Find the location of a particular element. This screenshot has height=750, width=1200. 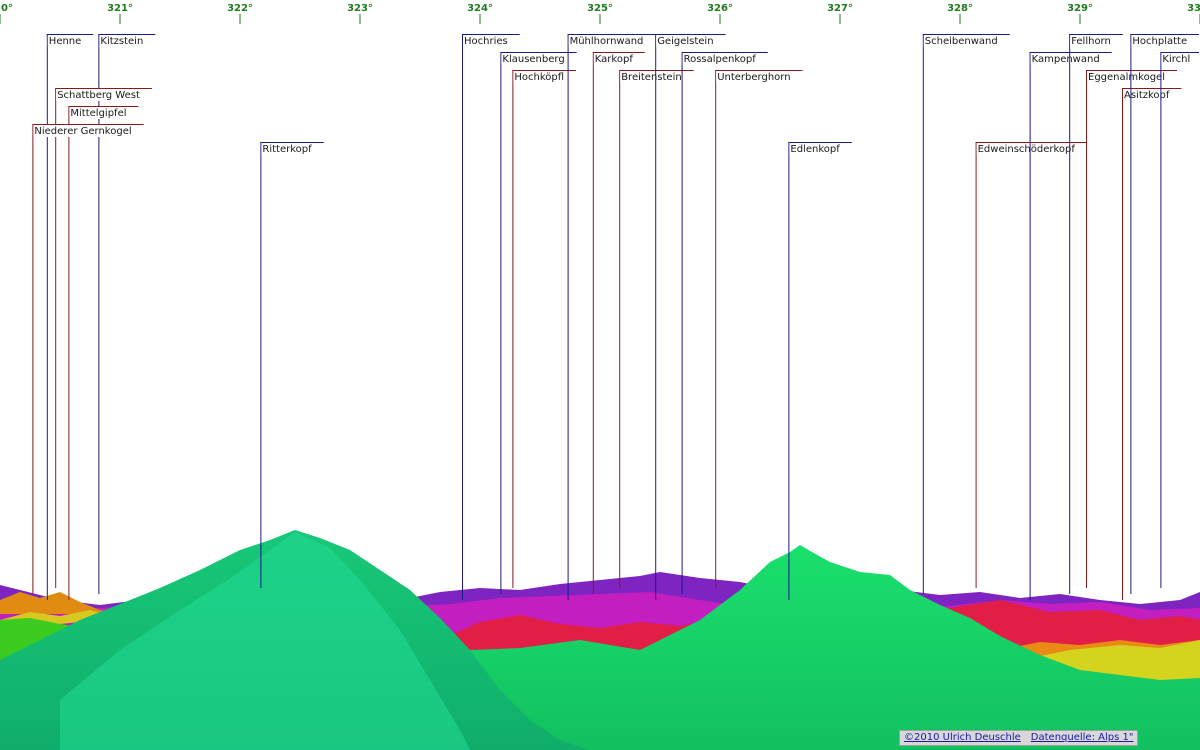

peak-name: Kitzstein is located at coordinates (121, 41).